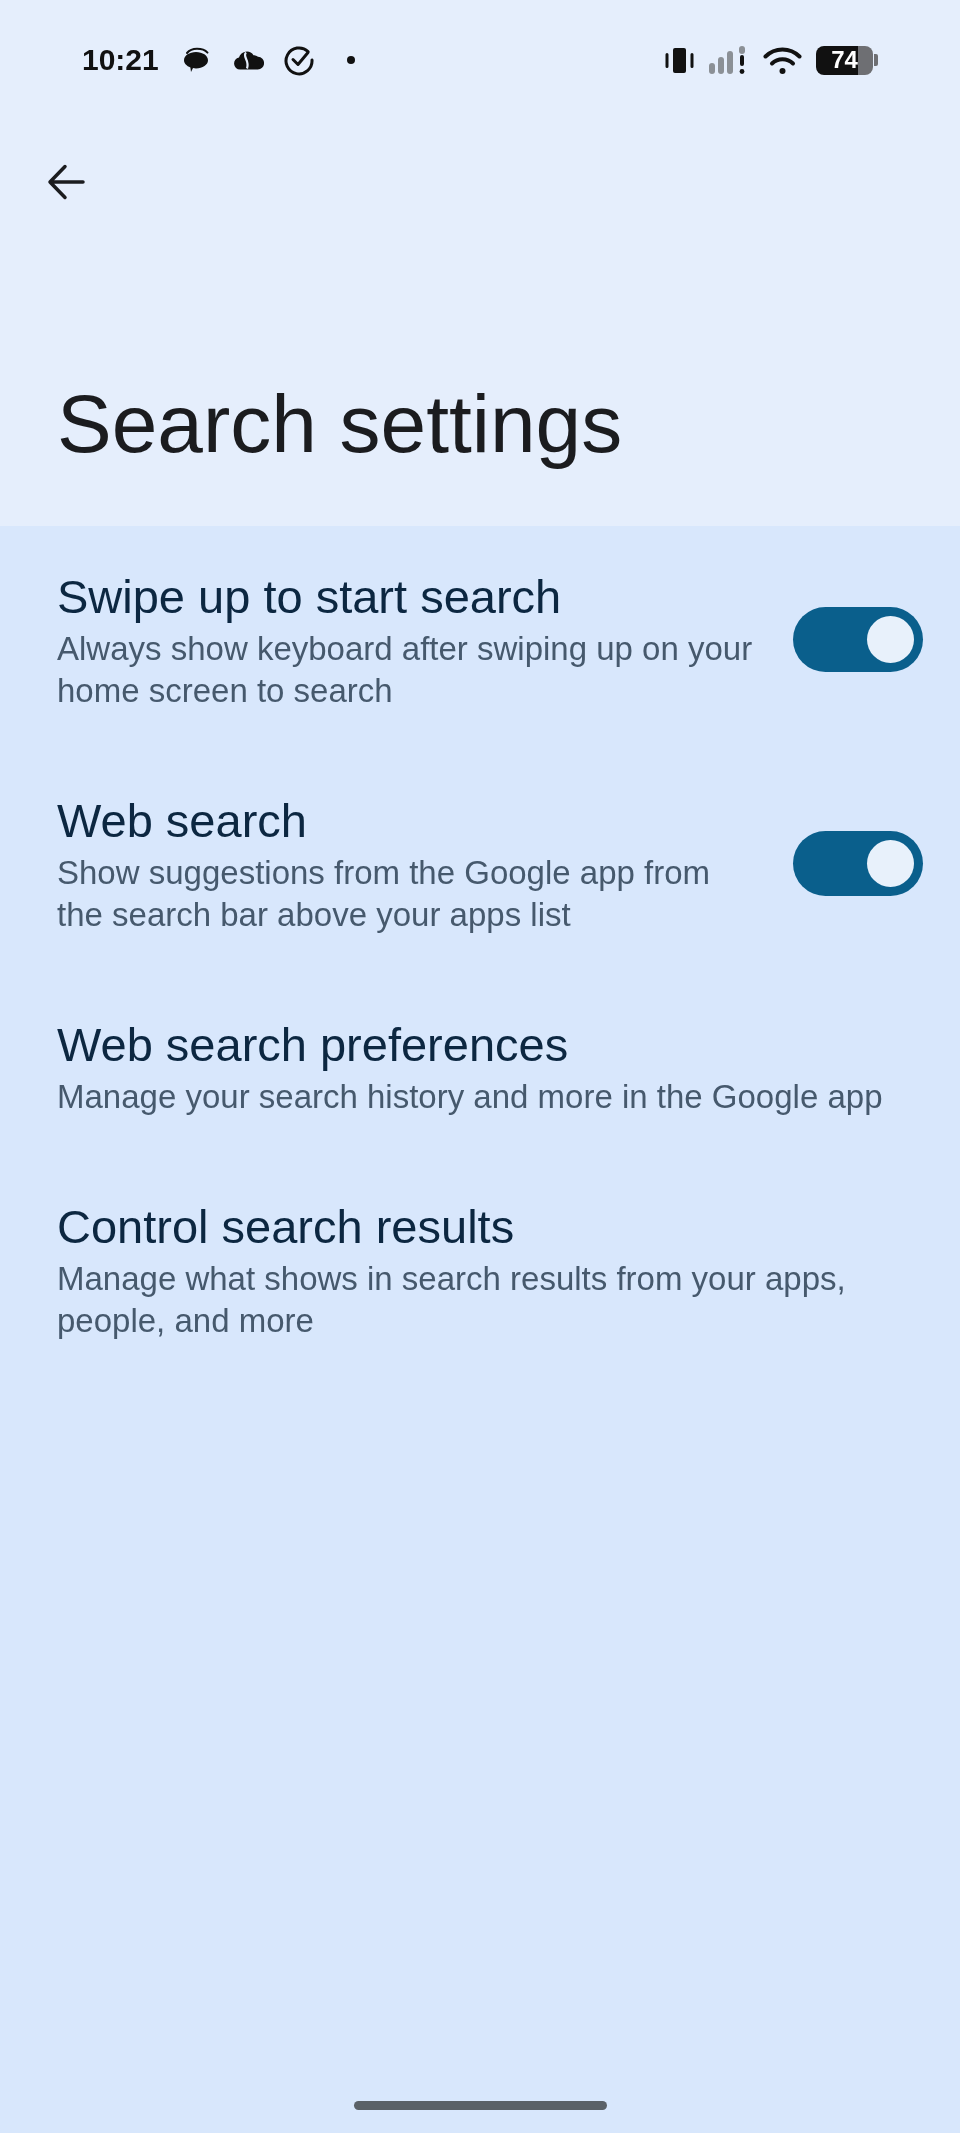 Image resolution: width=960 pixels, height=2133 pixels. I want to click on setting-description: Show suggestions from the Google app from the search bar above your apps list, so click(384, 894).